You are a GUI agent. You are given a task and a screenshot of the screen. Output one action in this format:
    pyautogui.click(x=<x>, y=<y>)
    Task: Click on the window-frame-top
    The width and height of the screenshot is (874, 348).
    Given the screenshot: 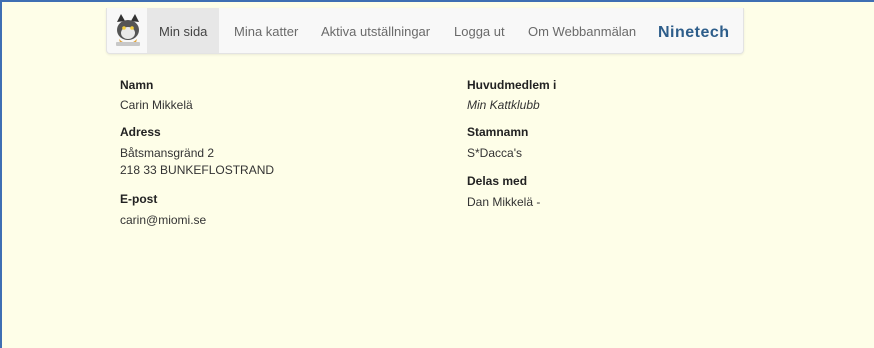 What is the action you would take?
    pyautogui.click(x=437, y=1)
    